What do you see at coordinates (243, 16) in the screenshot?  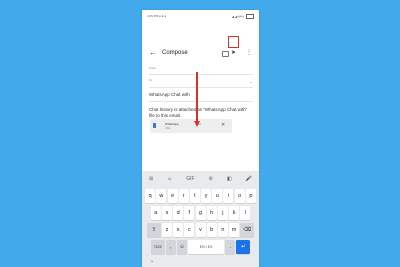 I see `status-indicators: ◢ ◢ 44%` at bounding box center [243, 16].